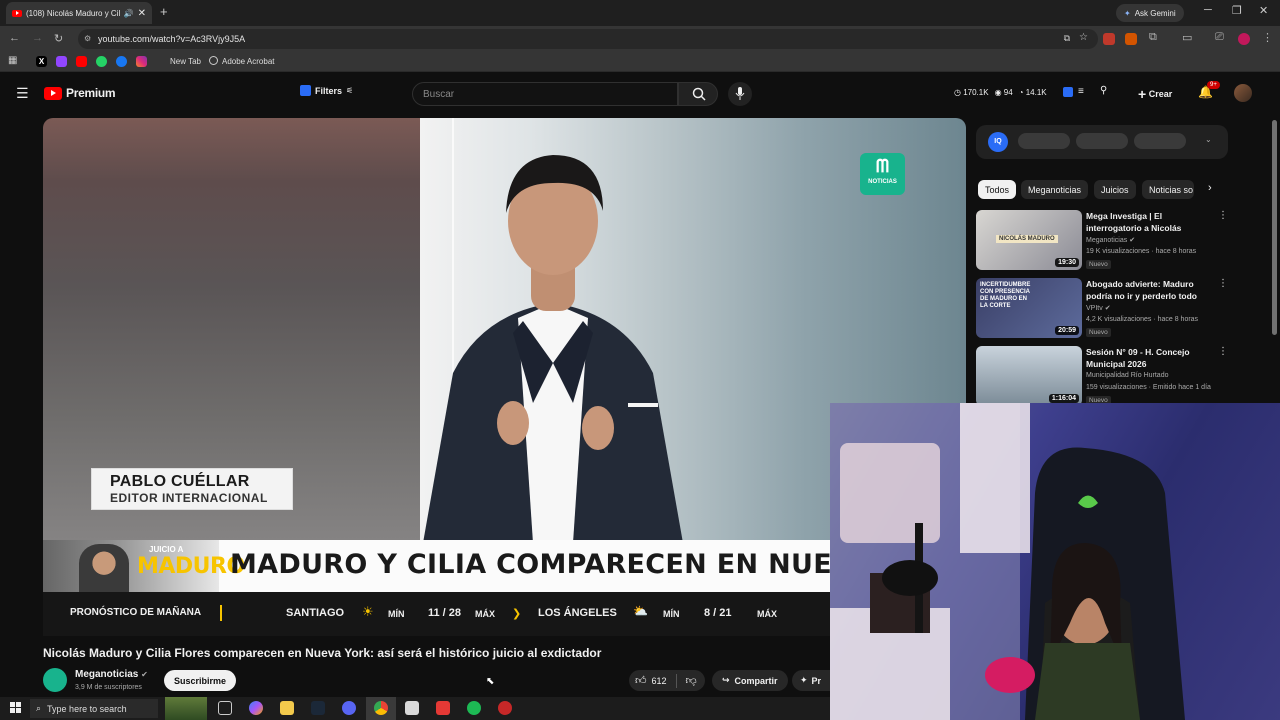 The height and width of the screenshot is (720, 1280). I want to click on channel-avatar, so click(55, 680).